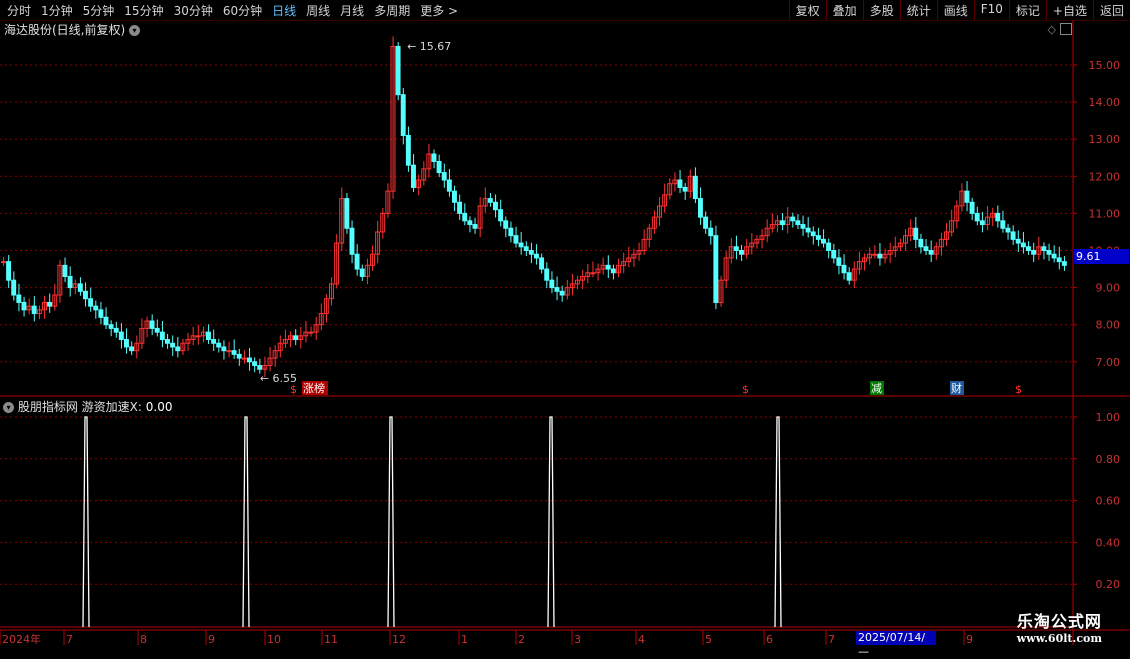 This screenshot has height=659, width=1130. I want to click on watermark-line1: 乐淘公式网, so click(1059, 621).